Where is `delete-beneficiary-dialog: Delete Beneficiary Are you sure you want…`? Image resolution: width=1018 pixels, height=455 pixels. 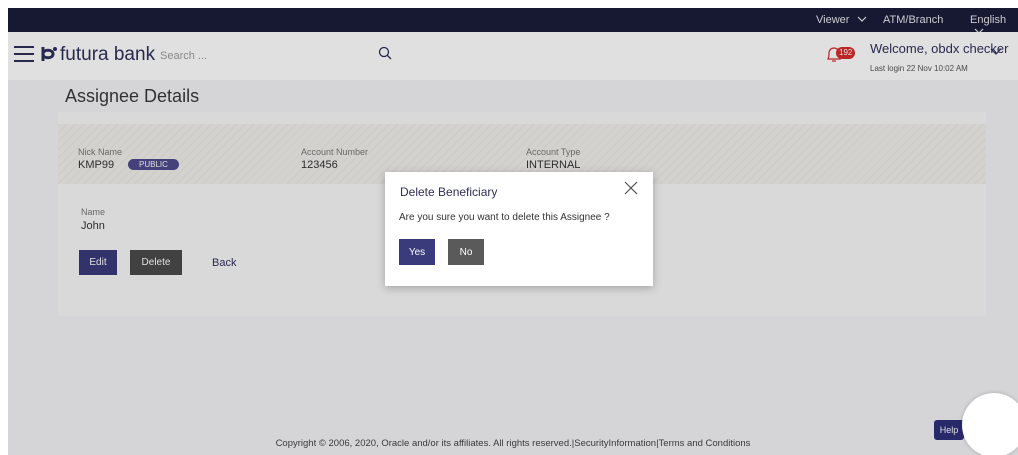
delete-beneficiary-dialog: Delete Beneficiary Are you sure you want… is located at coordinates (519, 229).